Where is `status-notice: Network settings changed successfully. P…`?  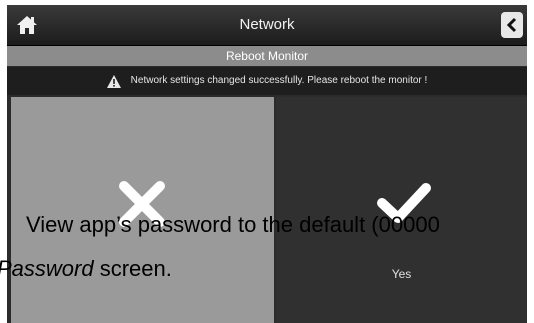
status-notice: Network settings changed successfully. P… is located at coordinates (267, 81).